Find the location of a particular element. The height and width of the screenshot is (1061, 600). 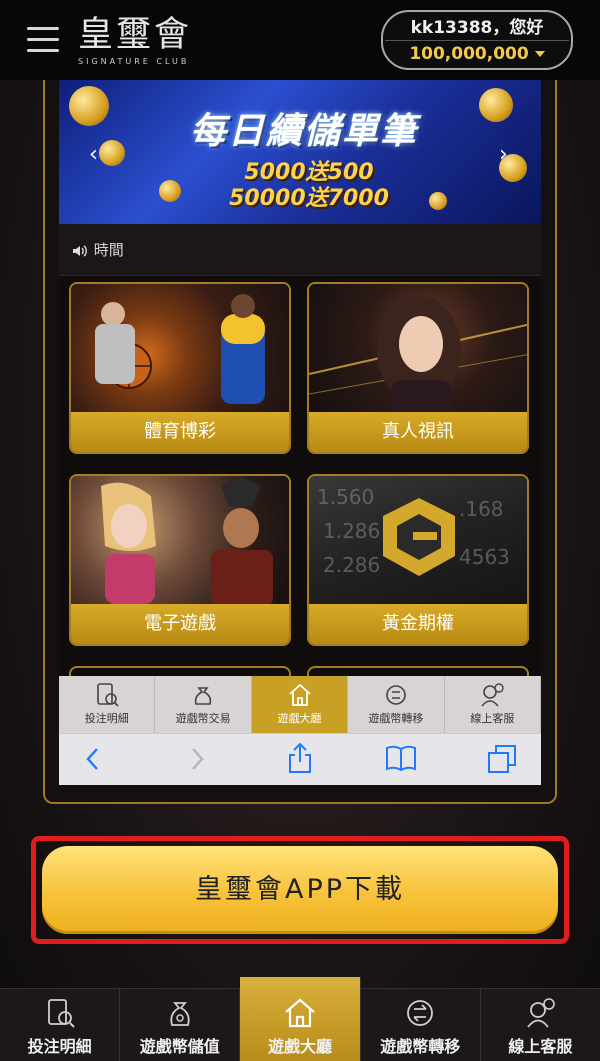

app-download-button: 皇璽會APP下載 is located at coordinates (300, 890).